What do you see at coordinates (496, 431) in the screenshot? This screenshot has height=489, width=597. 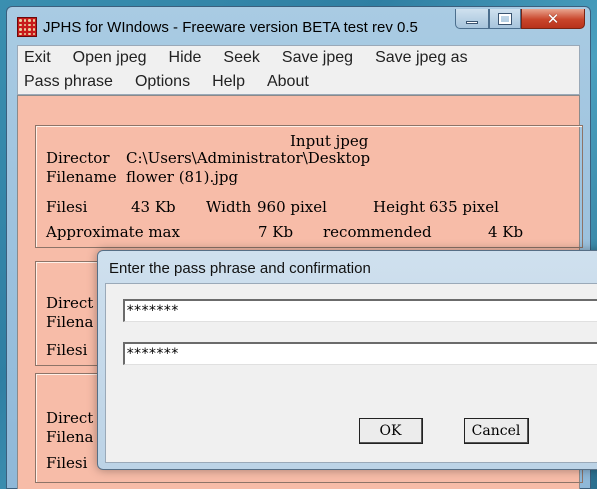 I see `cancel-button: Cancel` at bounding box center [496, 431].